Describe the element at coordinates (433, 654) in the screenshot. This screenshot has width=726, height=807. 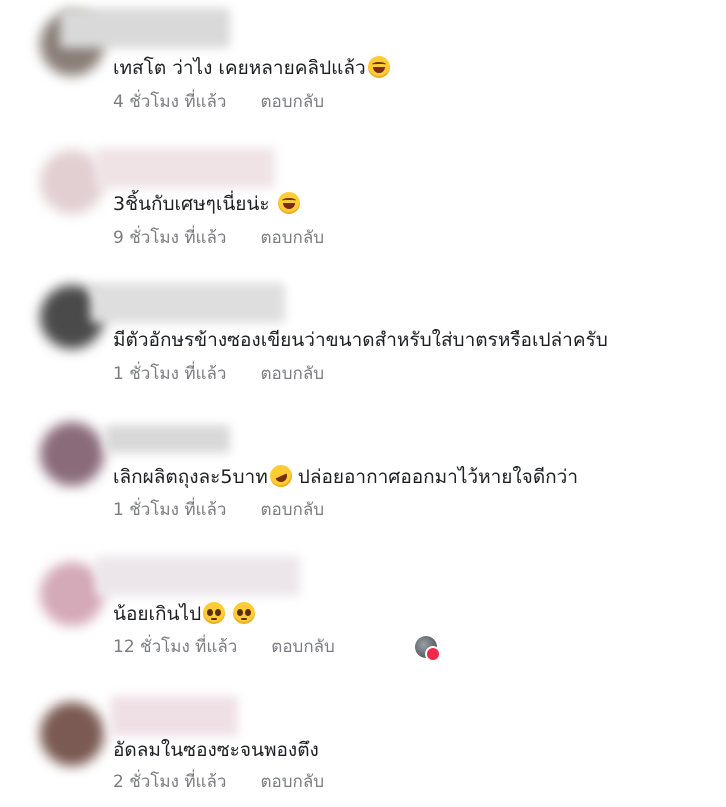
I see `heart-icon` at that location.